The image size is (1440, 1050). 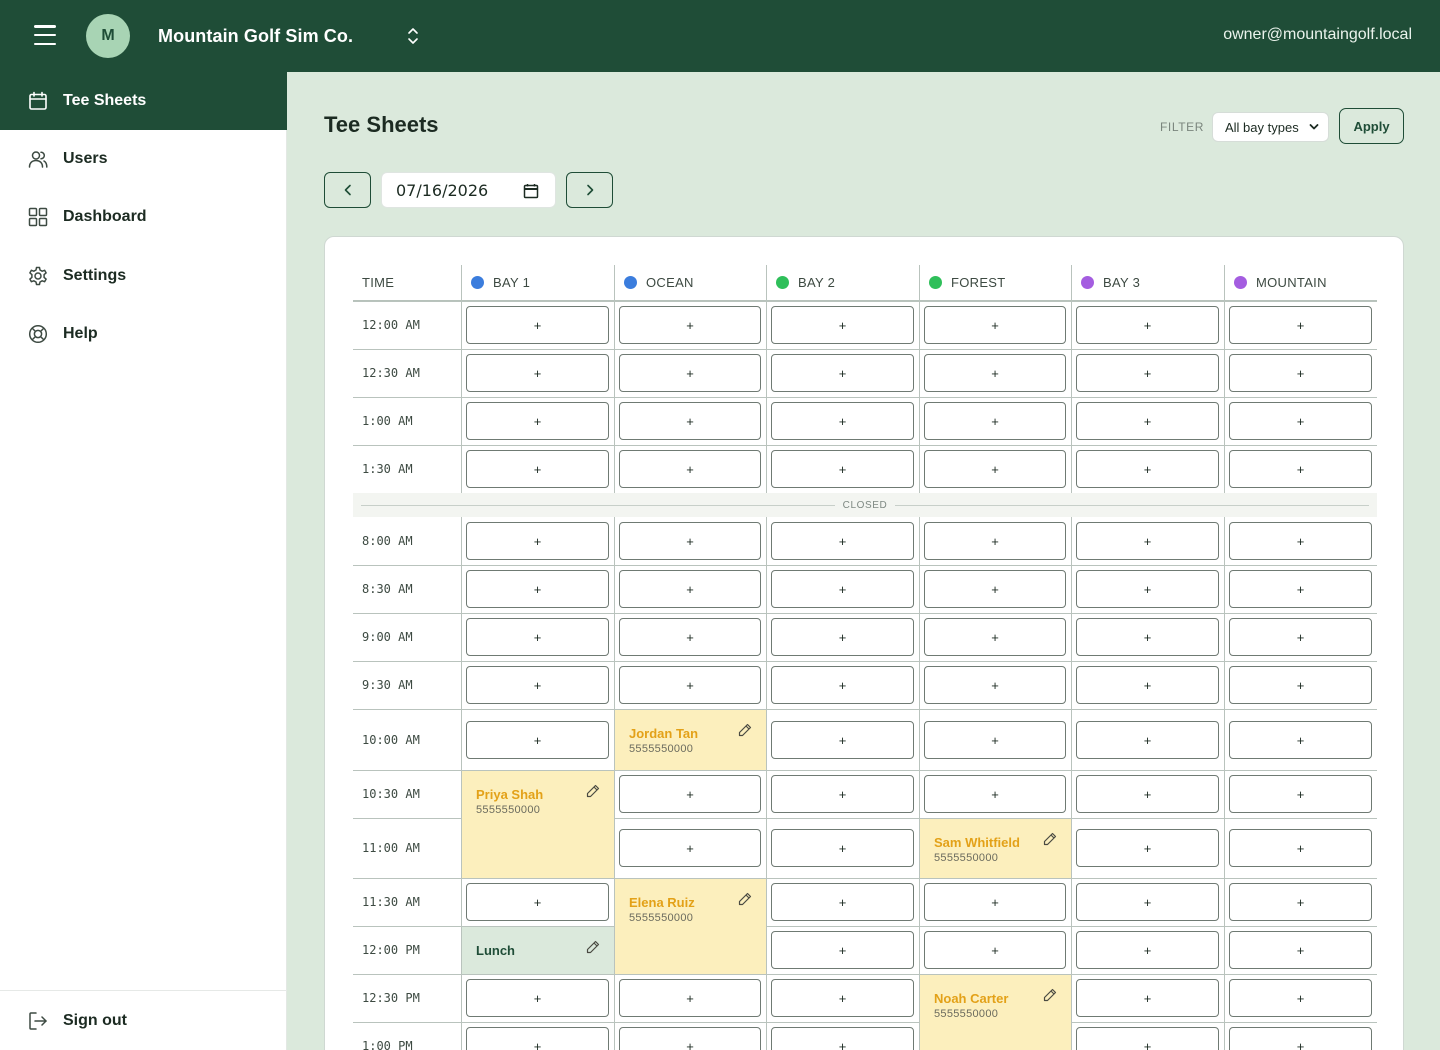 What do you see at coordinates (538, 950) in the screenshot?
I see `block-out-card: Lunch` at bounding box center [538, 950].